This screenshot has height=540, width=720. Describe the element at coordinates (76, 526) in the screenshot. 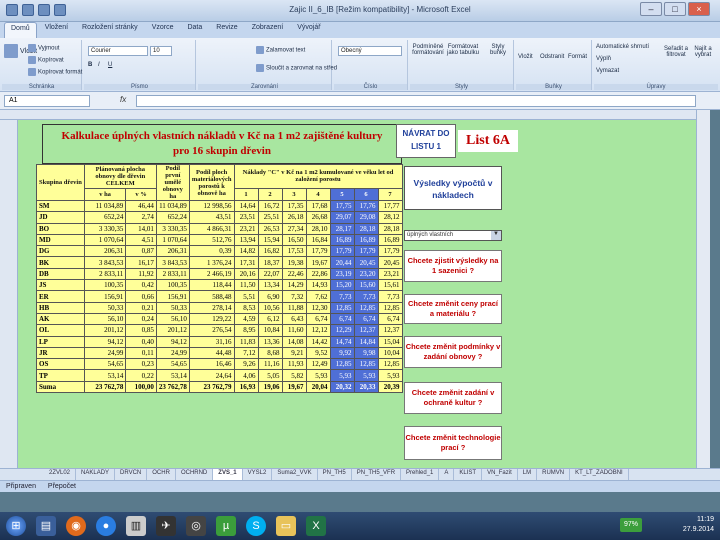

I see `firefox-icon: ◉` at that location.